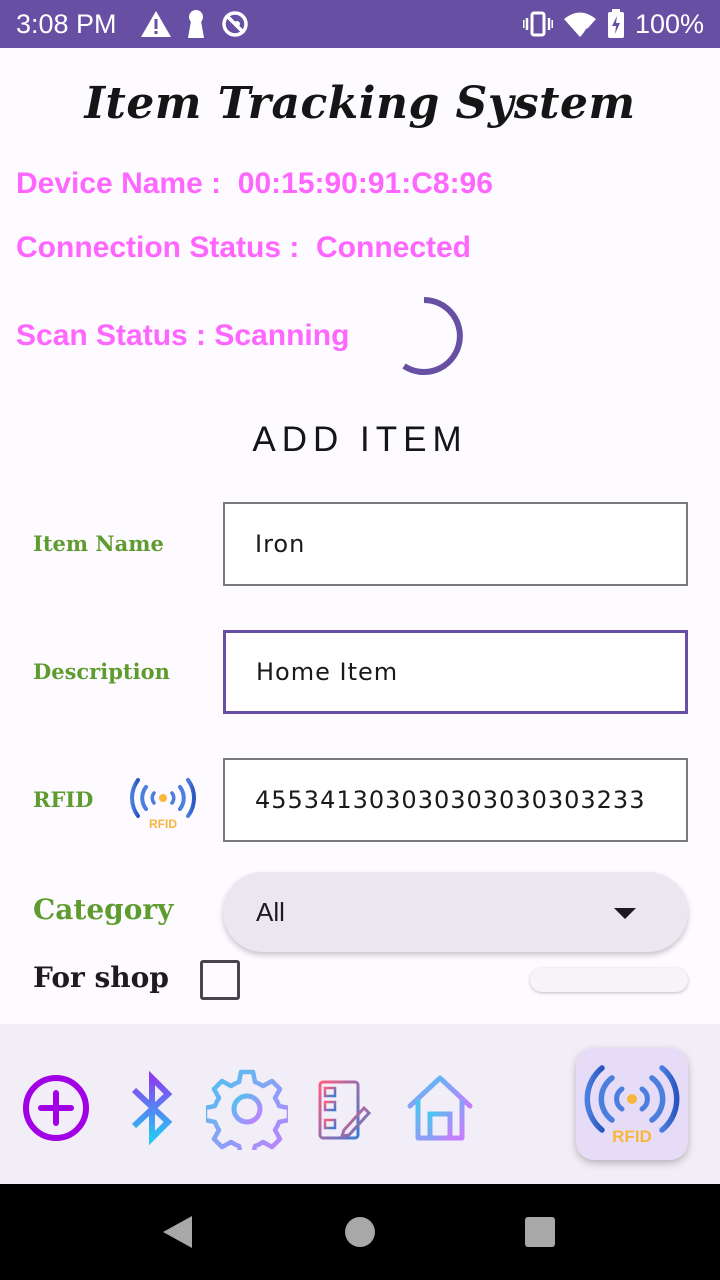  I want to click on category-label: Category, so click(103, 909).